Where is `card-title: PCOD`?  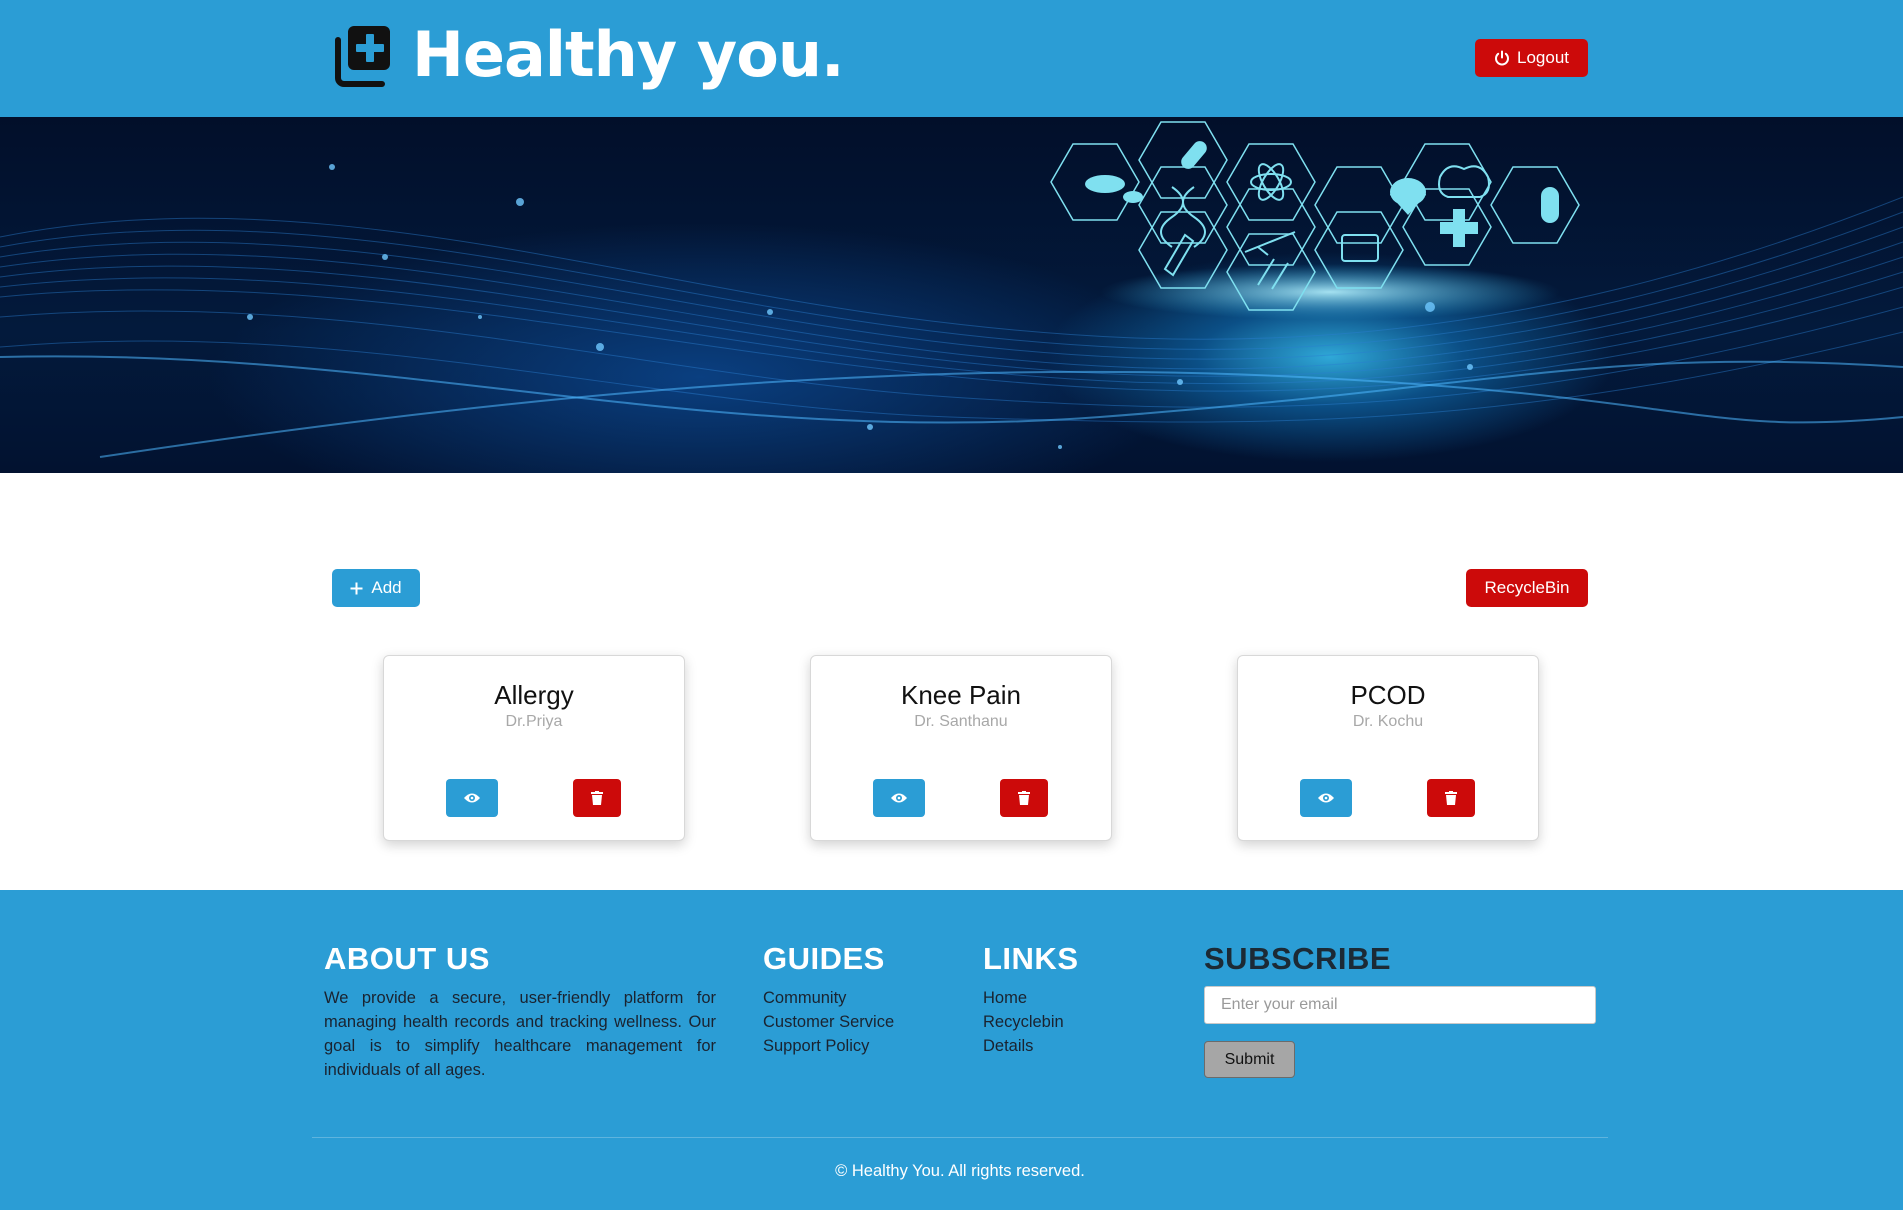 card-title: PCOD is located at coordinates (1388, 695).